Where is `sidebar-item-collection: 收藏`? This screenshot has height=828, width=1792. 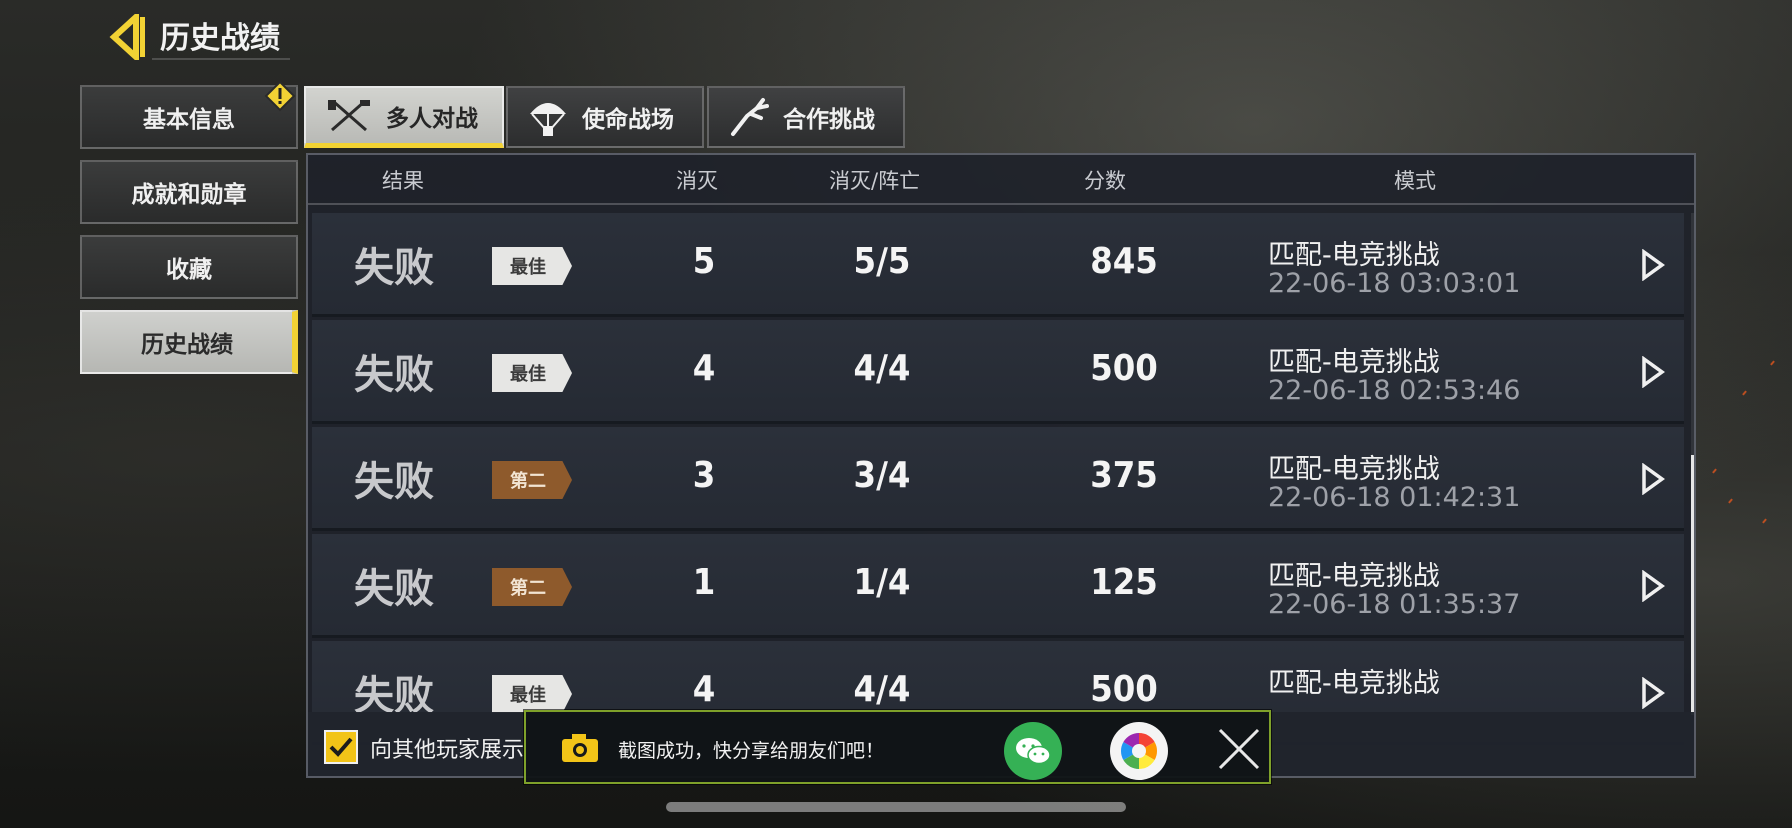 sidebar-item-collection: 收藏 is located at coordinates (189, 267).